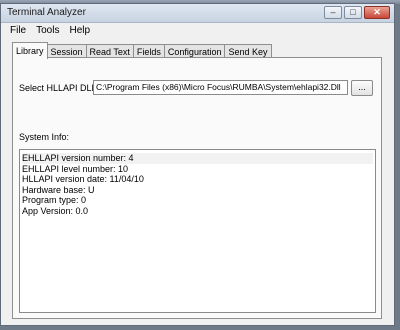 This screenshot has width=400, height=330. What do you see at coordinates (197, 30) in the screenshot?
I see `menu-bar: File Tools Help` at bounding box center [197, 30].